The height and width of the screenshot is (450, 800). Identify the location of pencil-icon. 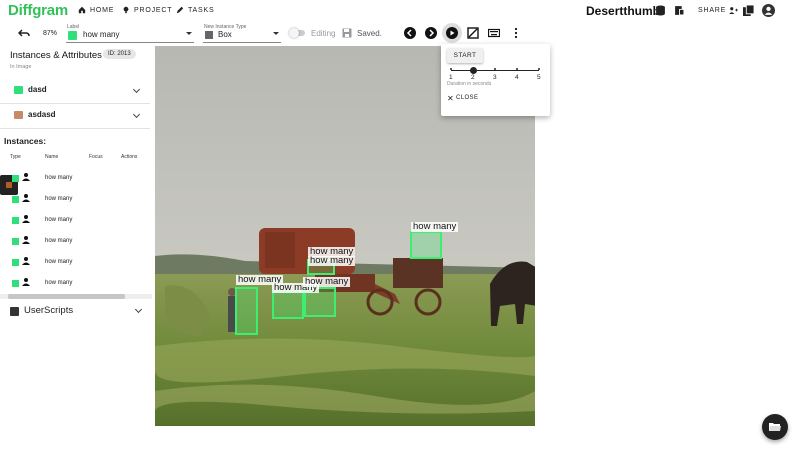
(180, 10).